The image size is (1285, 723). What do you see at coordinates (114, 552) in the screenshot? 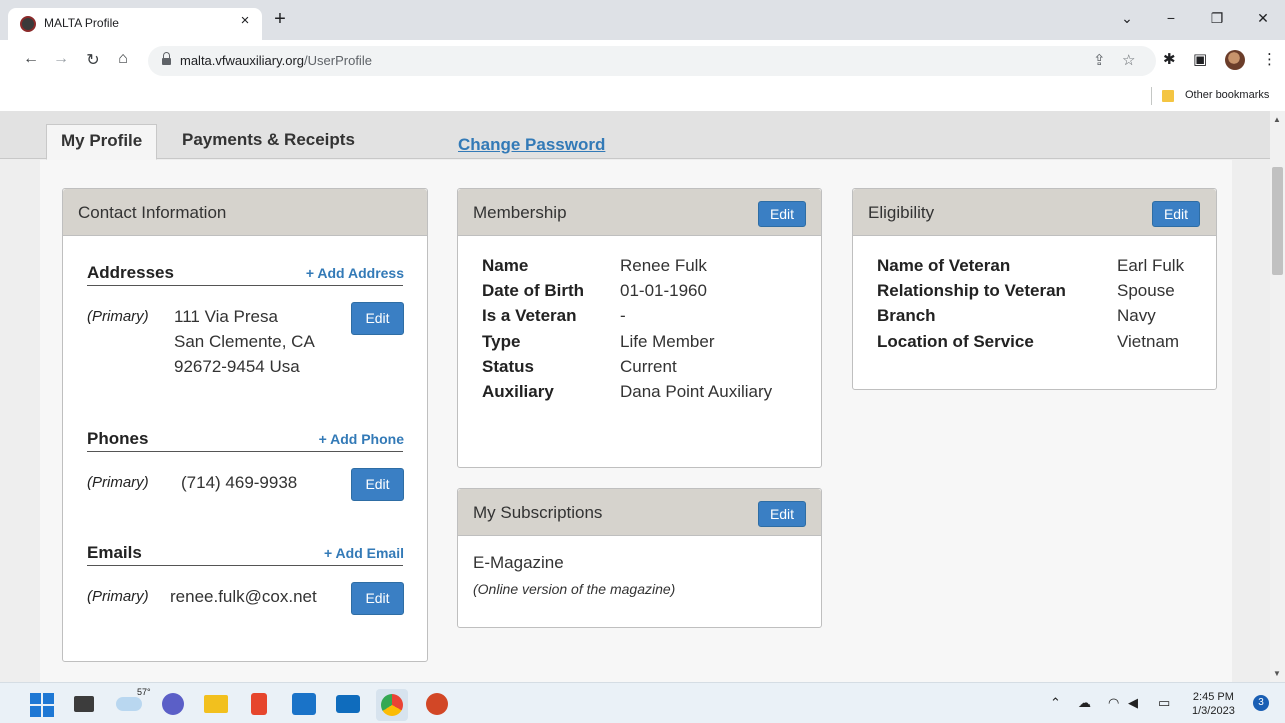
I see `emails-heading: Emails` at bounding box center [114, 552].